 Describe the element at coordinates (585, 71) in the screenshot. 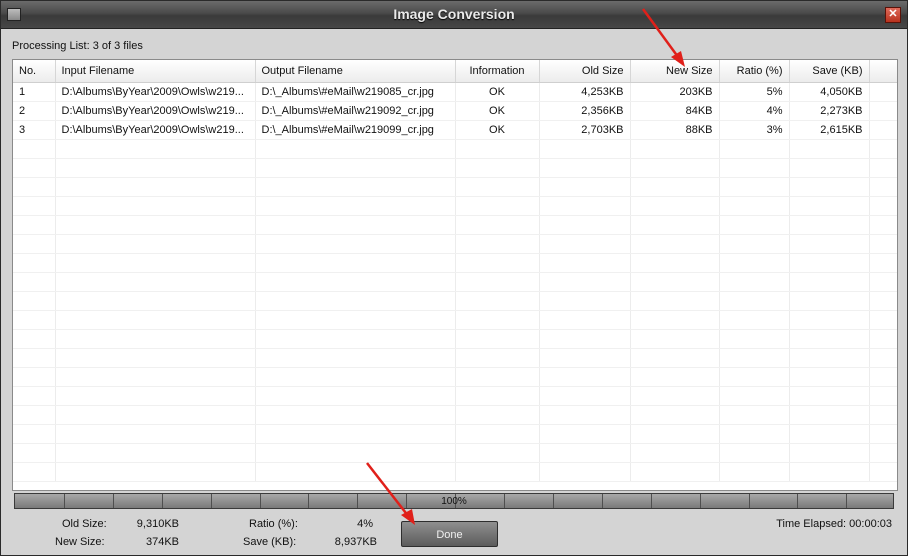

I see `column-header-old-size: Old Size` at that location.